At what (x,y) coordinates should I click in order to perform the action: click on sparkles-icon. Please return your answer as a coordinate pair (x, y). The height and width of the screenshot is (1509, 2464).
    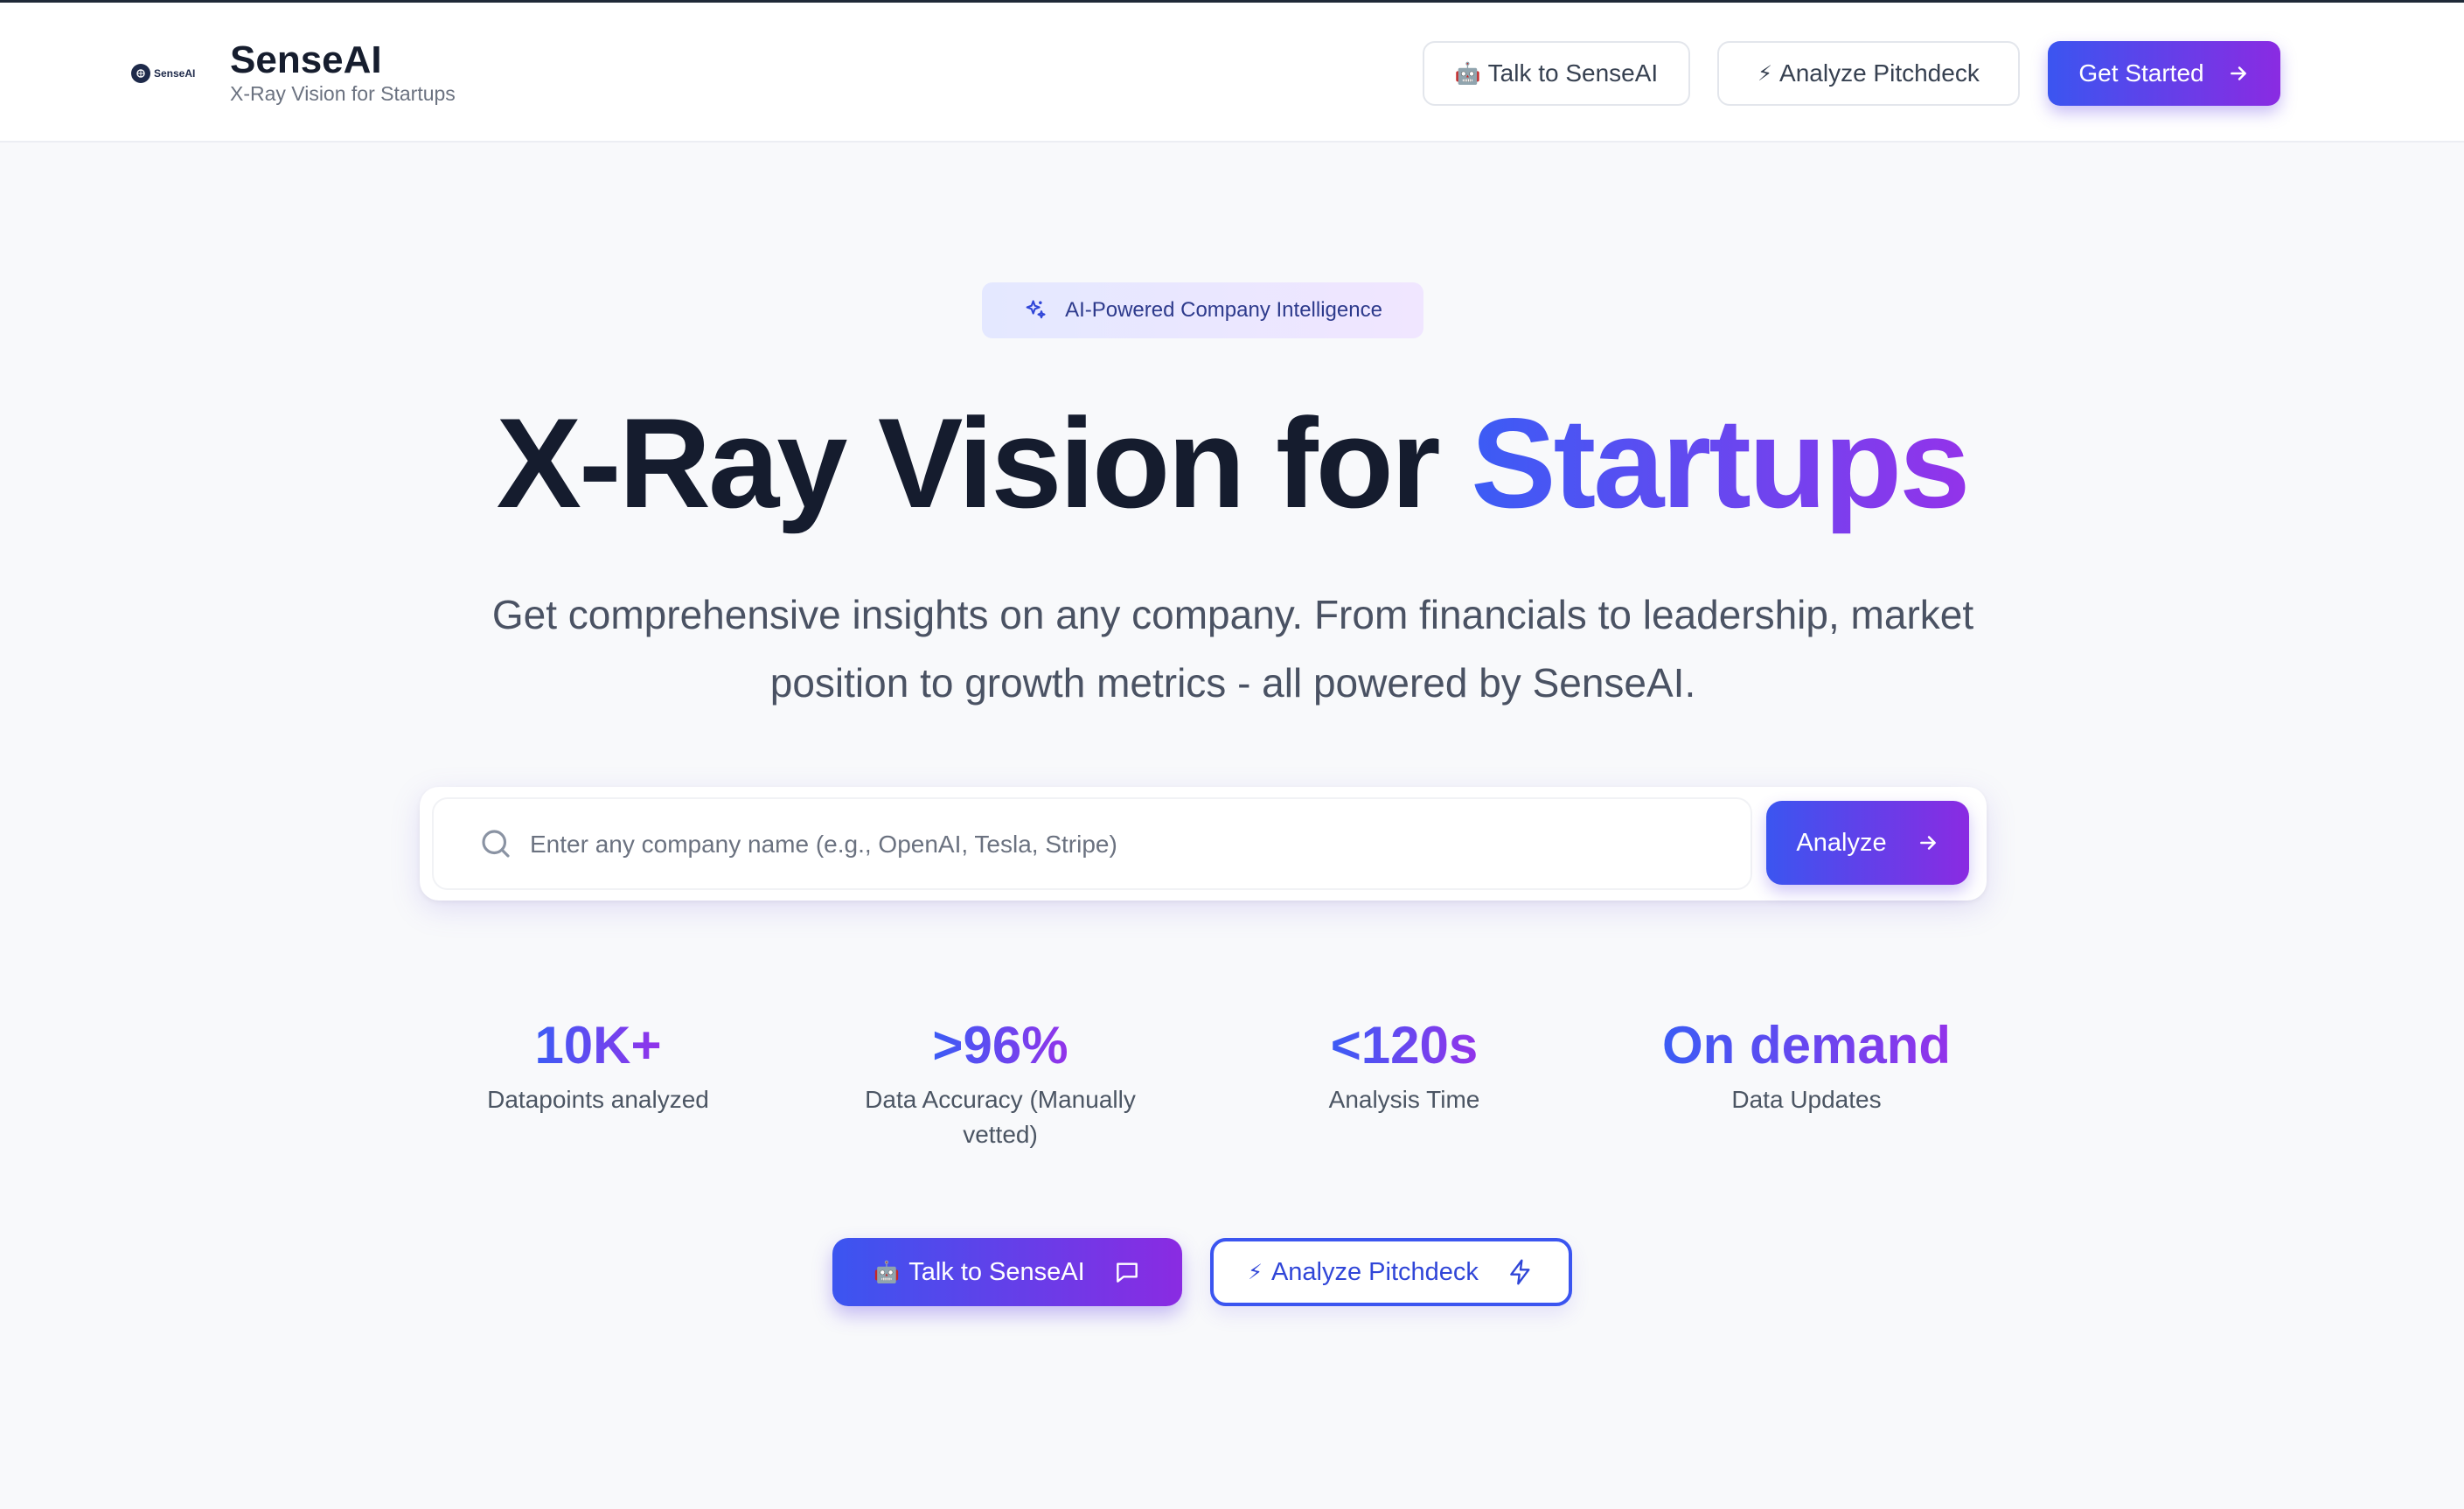
    Looking at the image, I should click on (1036, 309).